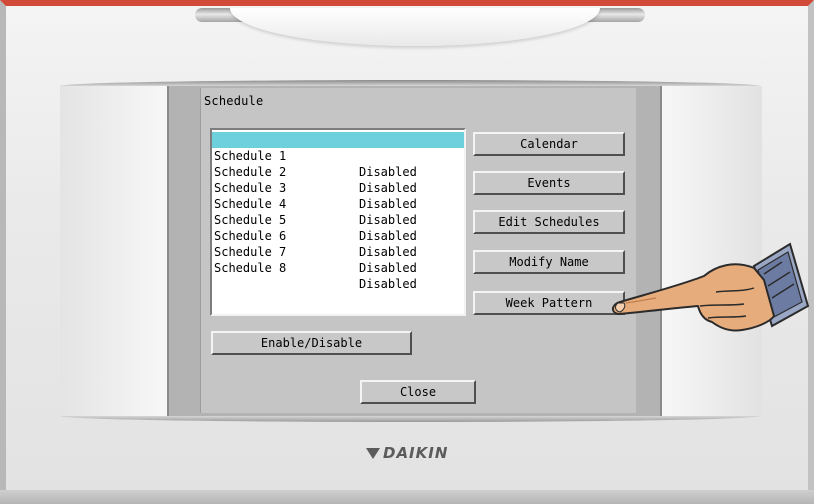 This screenshot has width=814, height=504. Describe the element at coordinates (549, 183) in the screenshot. I see `events-button: Events` at that location.